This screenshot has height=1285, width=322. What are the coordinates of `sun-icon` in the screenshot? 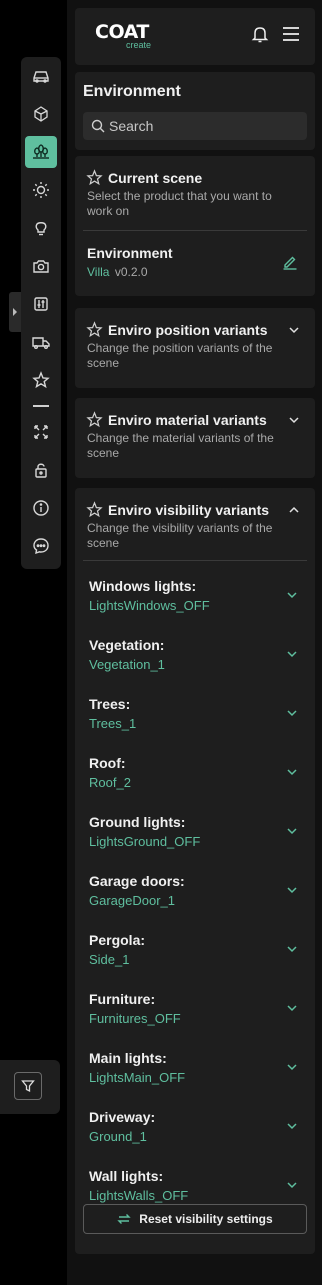 It's located at (41, 190).